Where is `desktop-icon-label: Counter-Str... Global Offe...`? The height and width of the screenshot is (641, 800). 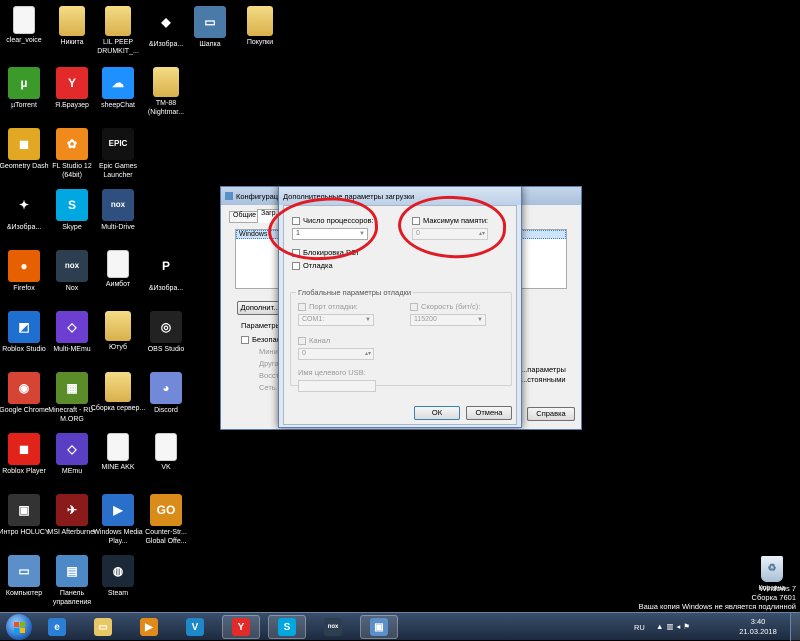 desktop-icon-label: Counter-Str... Global Offe... is located at coordinates (166, 537).